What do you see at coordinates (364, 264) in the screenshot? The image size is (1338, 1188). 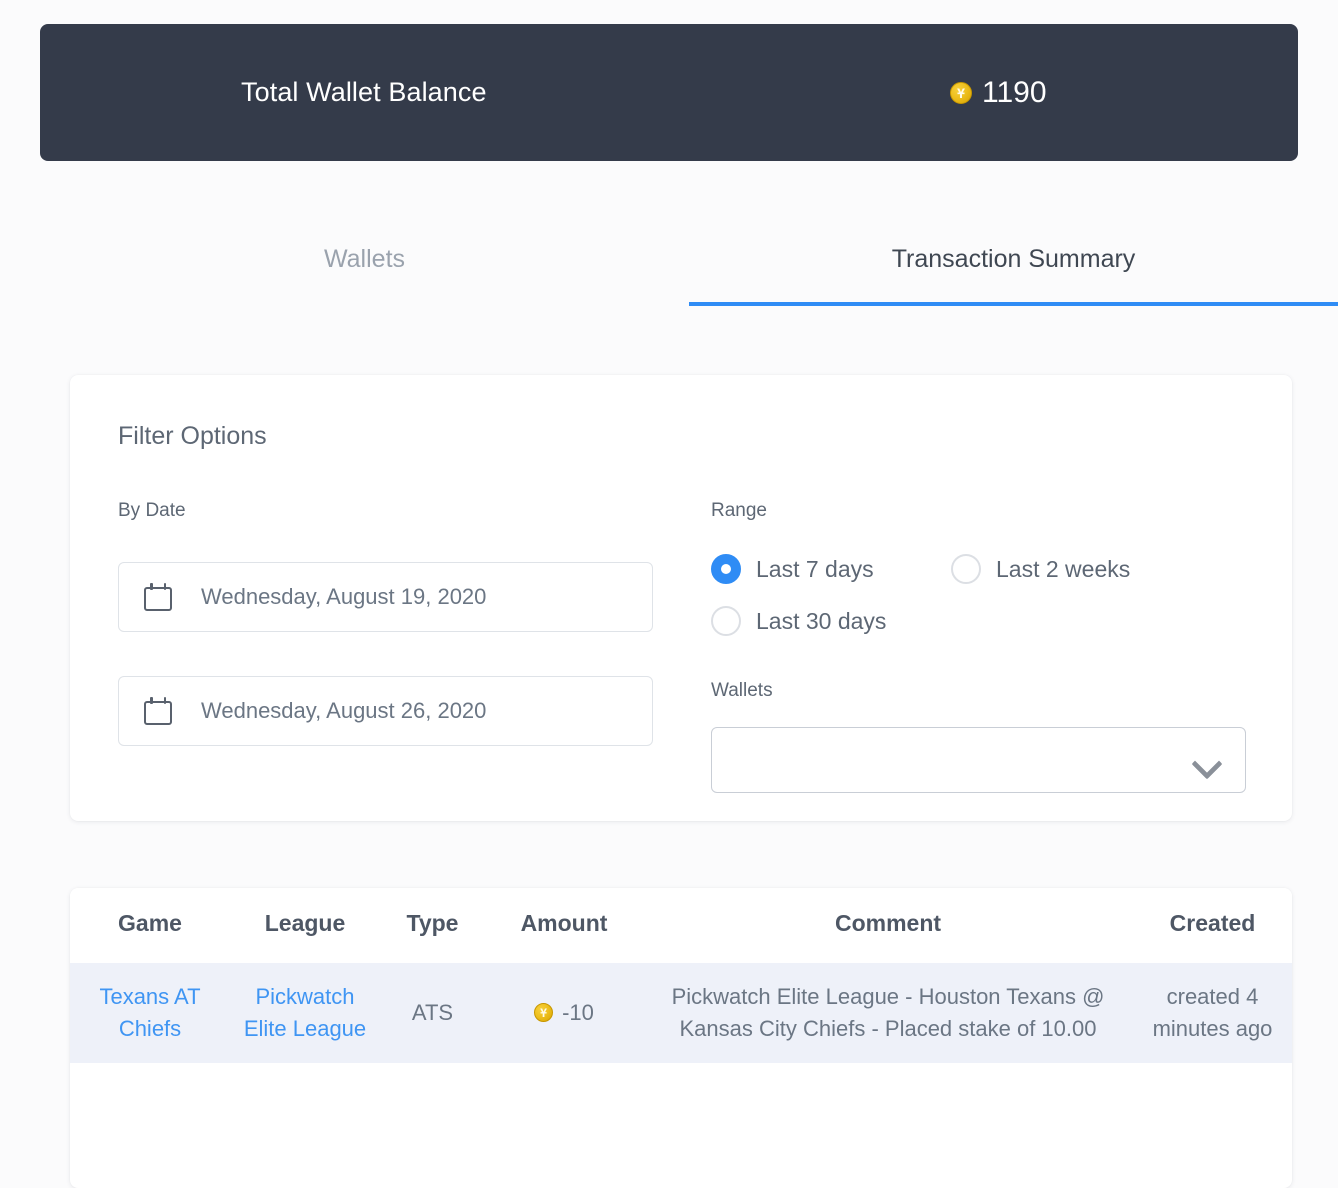 I see `tab-wallets: Wallets` at bounding box center [364, 264].